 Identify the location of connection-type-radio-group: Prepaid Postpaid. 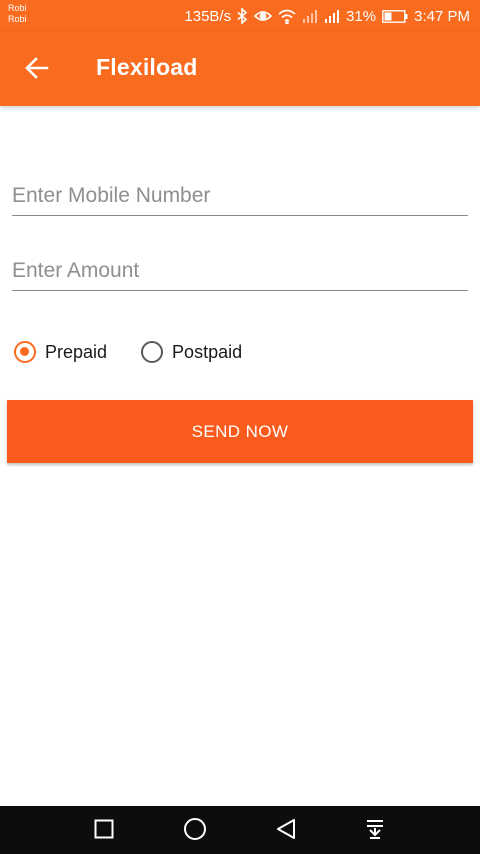
(145, 352).